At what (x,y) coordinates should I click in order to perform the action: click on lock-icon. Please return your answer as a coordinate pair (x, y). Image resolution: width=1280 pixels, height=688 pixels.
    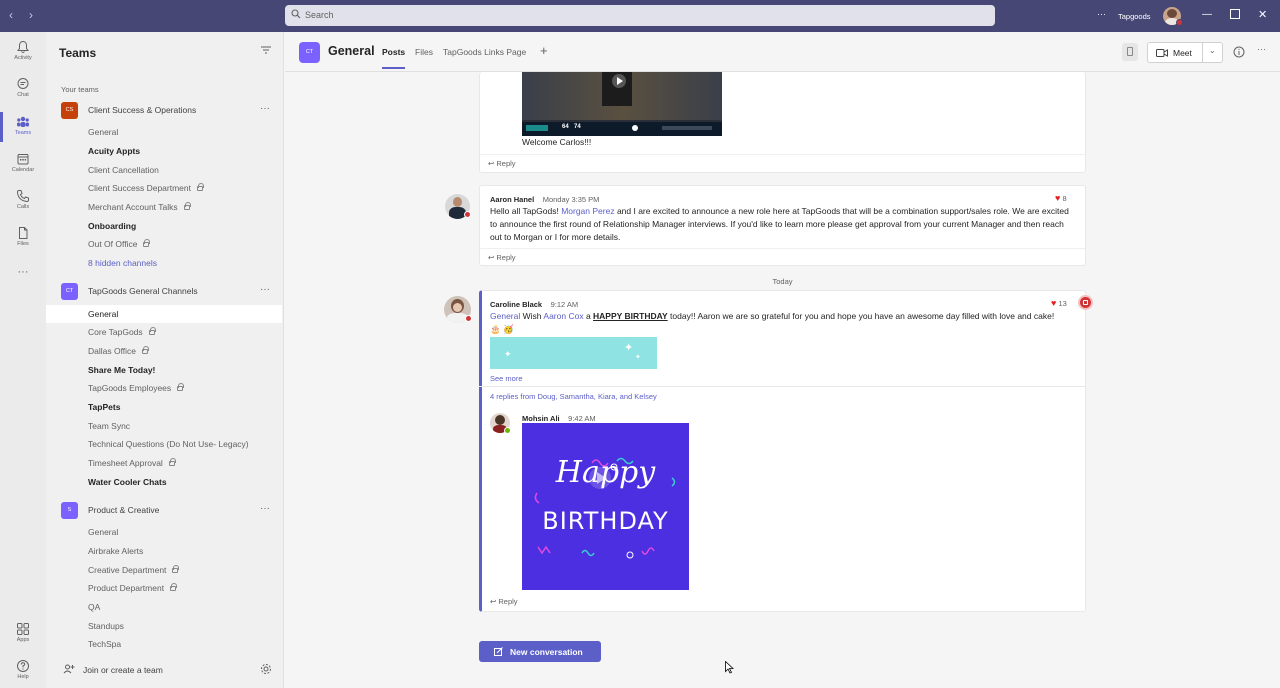
    Looking at the image, I should click on (181, 387).